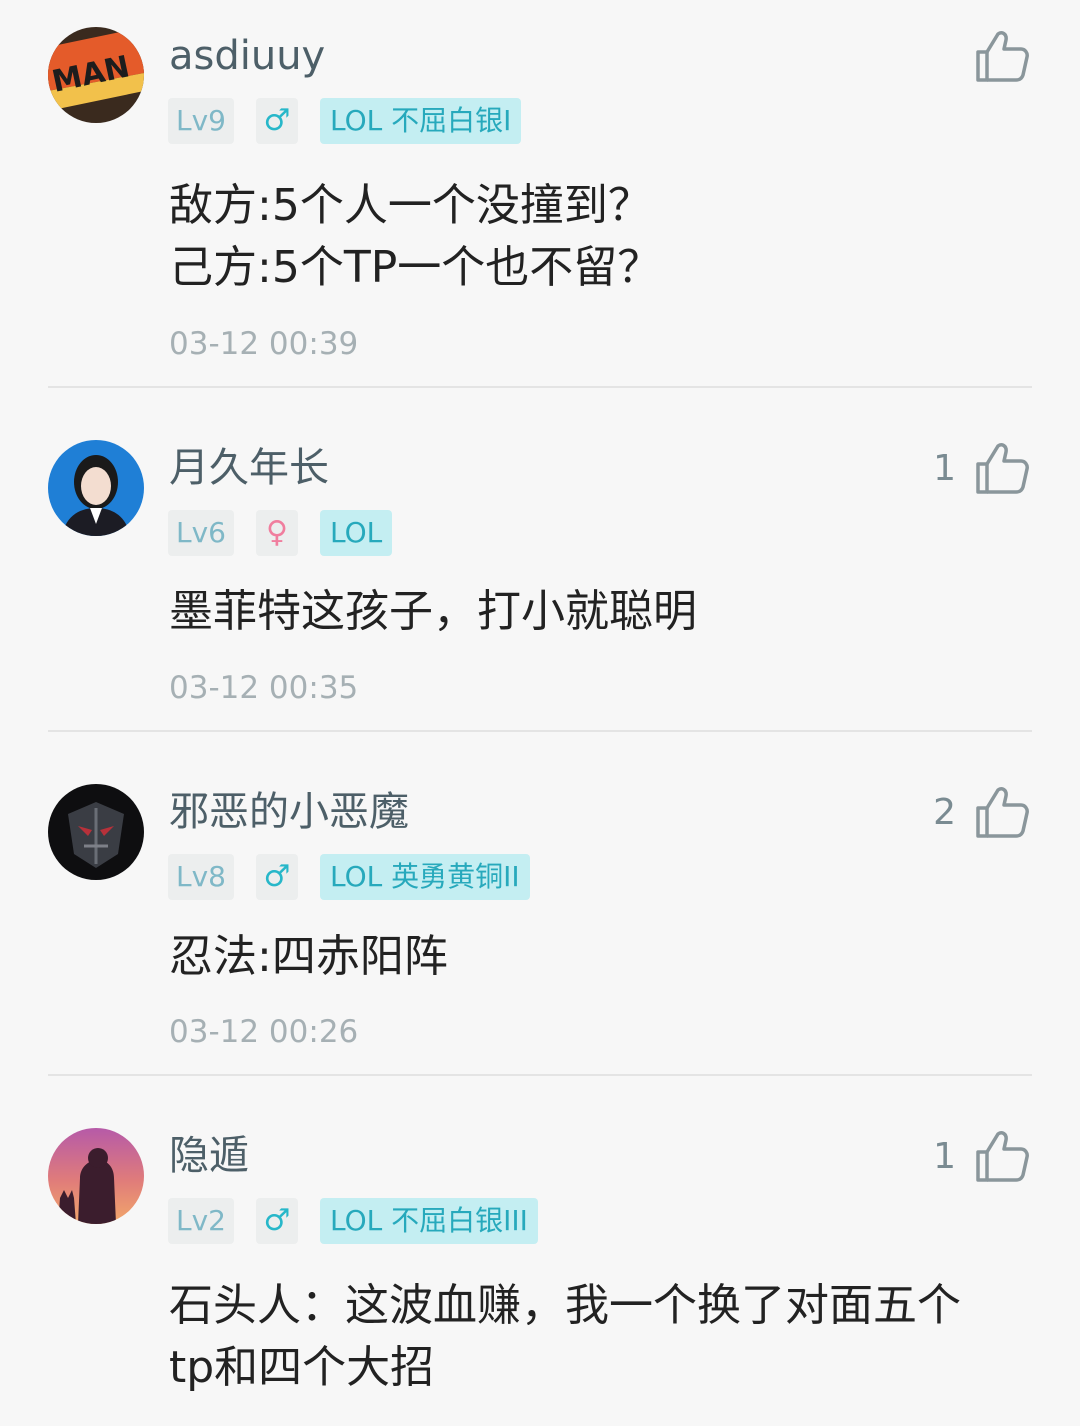  What do you see at coordinates (420, 121) in the screenshot?
I see `game-badge: LOL 不屈白银I` at bounding box center [420, 121].